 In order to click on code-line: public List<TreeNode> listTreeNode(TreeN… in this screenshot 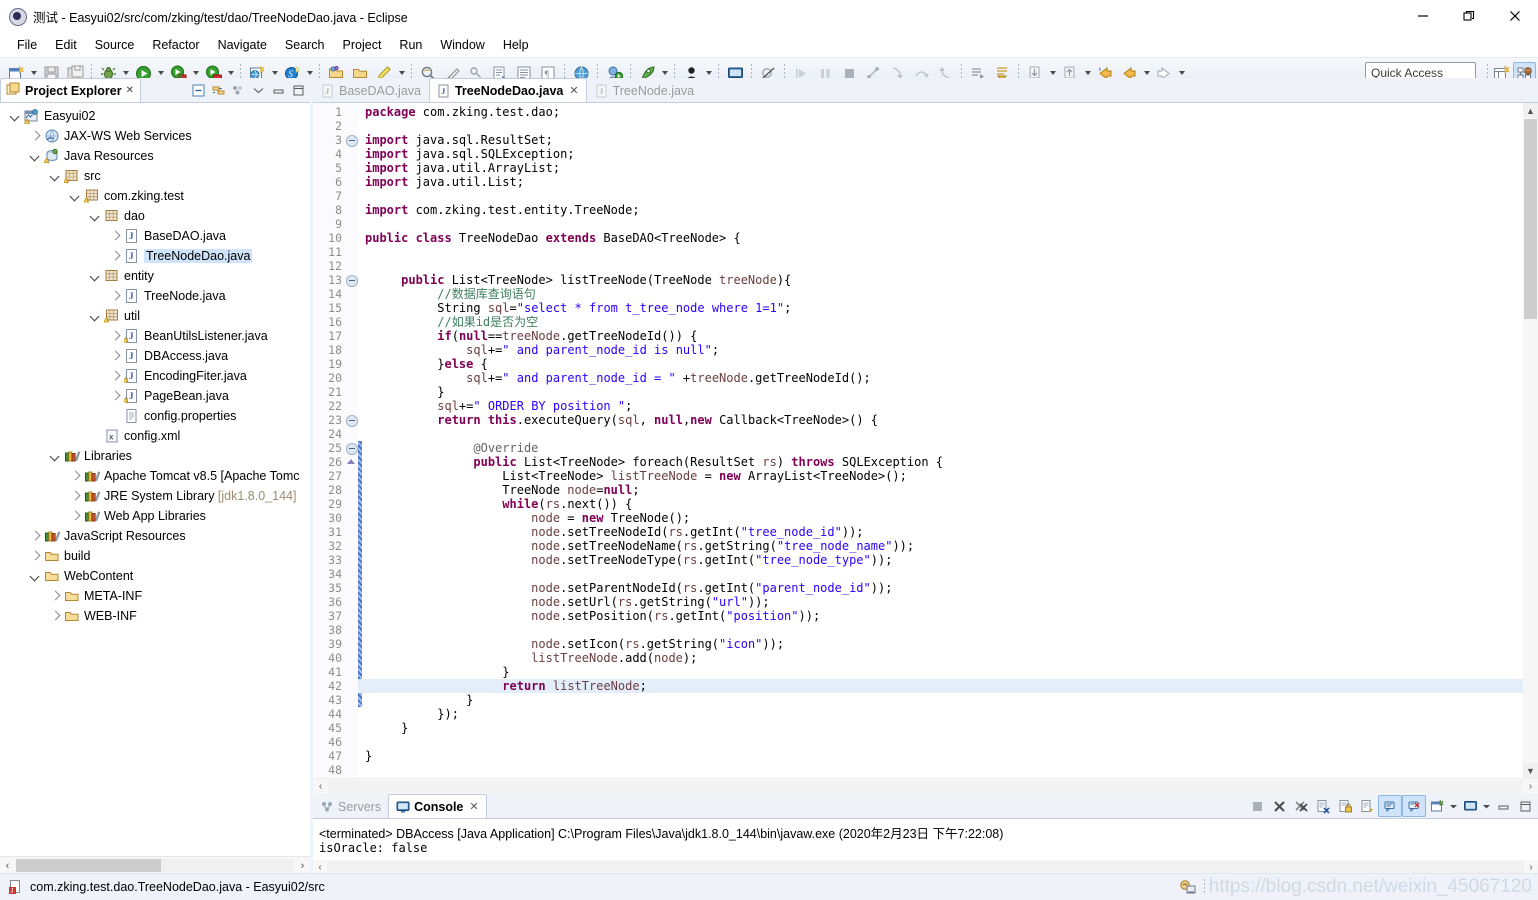, I will do `click(951, 280)`.